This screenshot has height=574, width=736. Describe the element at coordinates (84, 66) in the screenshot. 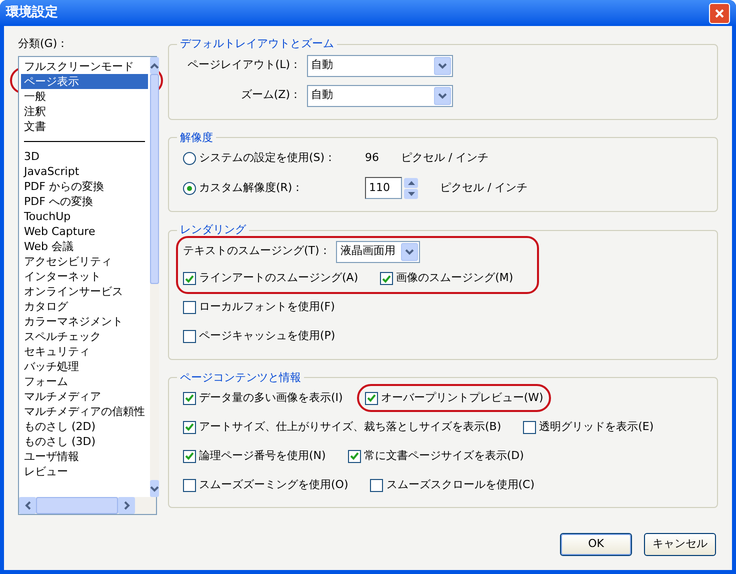

I see `list-item: フルスクリーンモード` at that location.